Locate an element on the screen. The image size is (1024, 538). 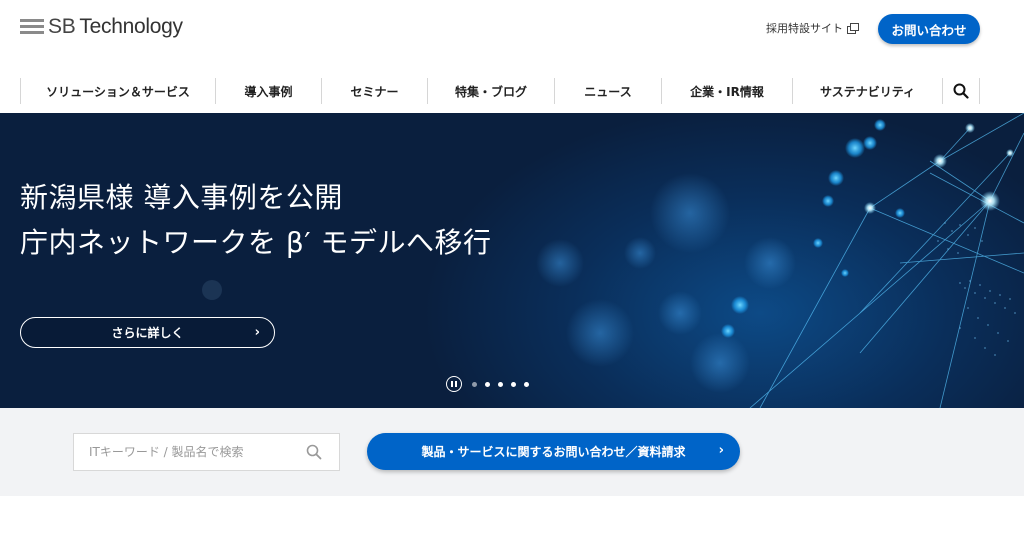
product-inquiry-button: 製品・サービスに関するお問い合わせ／資料請求 › is located at coordinates (553, 451).